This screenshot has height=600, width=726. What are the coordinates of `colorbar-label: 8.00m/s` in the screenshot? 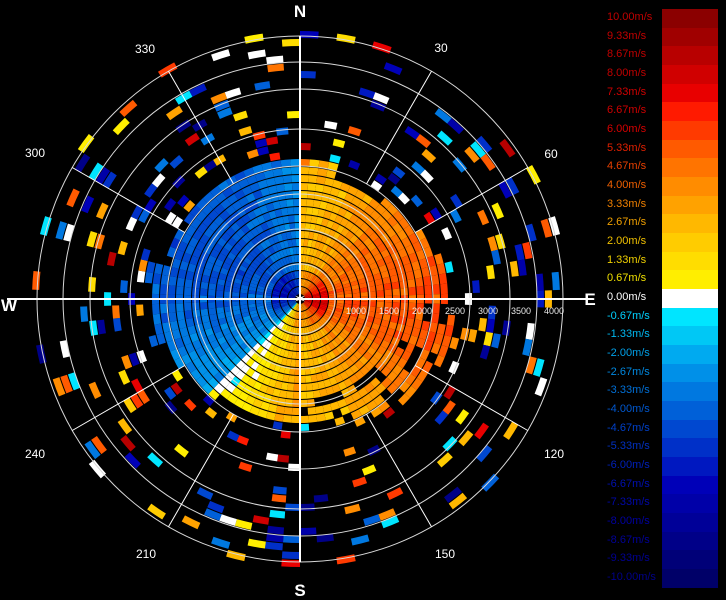 It's located at (627, 73).